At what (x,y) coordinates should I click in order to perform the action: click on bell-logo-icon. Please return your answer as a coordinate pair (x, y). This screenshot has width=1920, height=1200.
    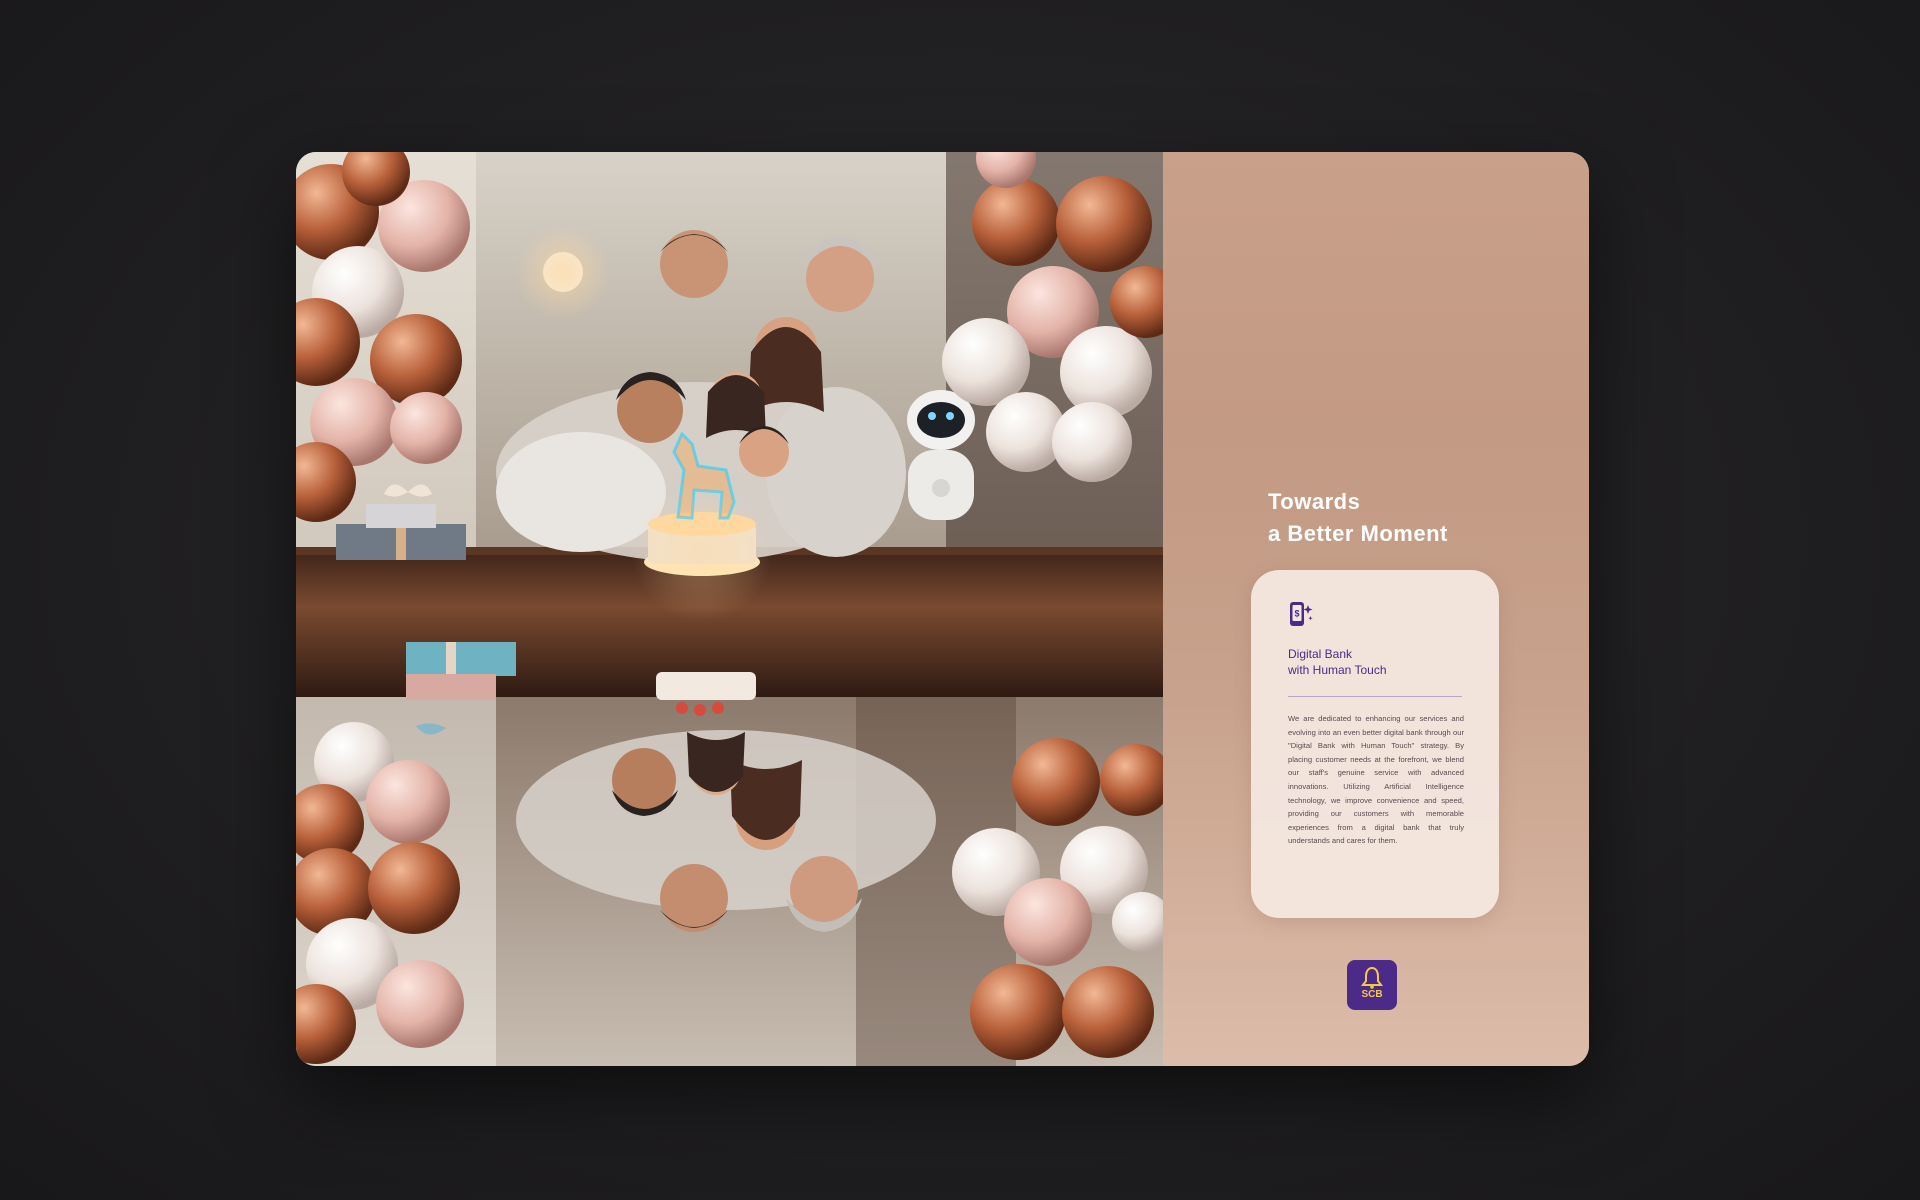
    Looking at the image, I should click on (1372, 977).